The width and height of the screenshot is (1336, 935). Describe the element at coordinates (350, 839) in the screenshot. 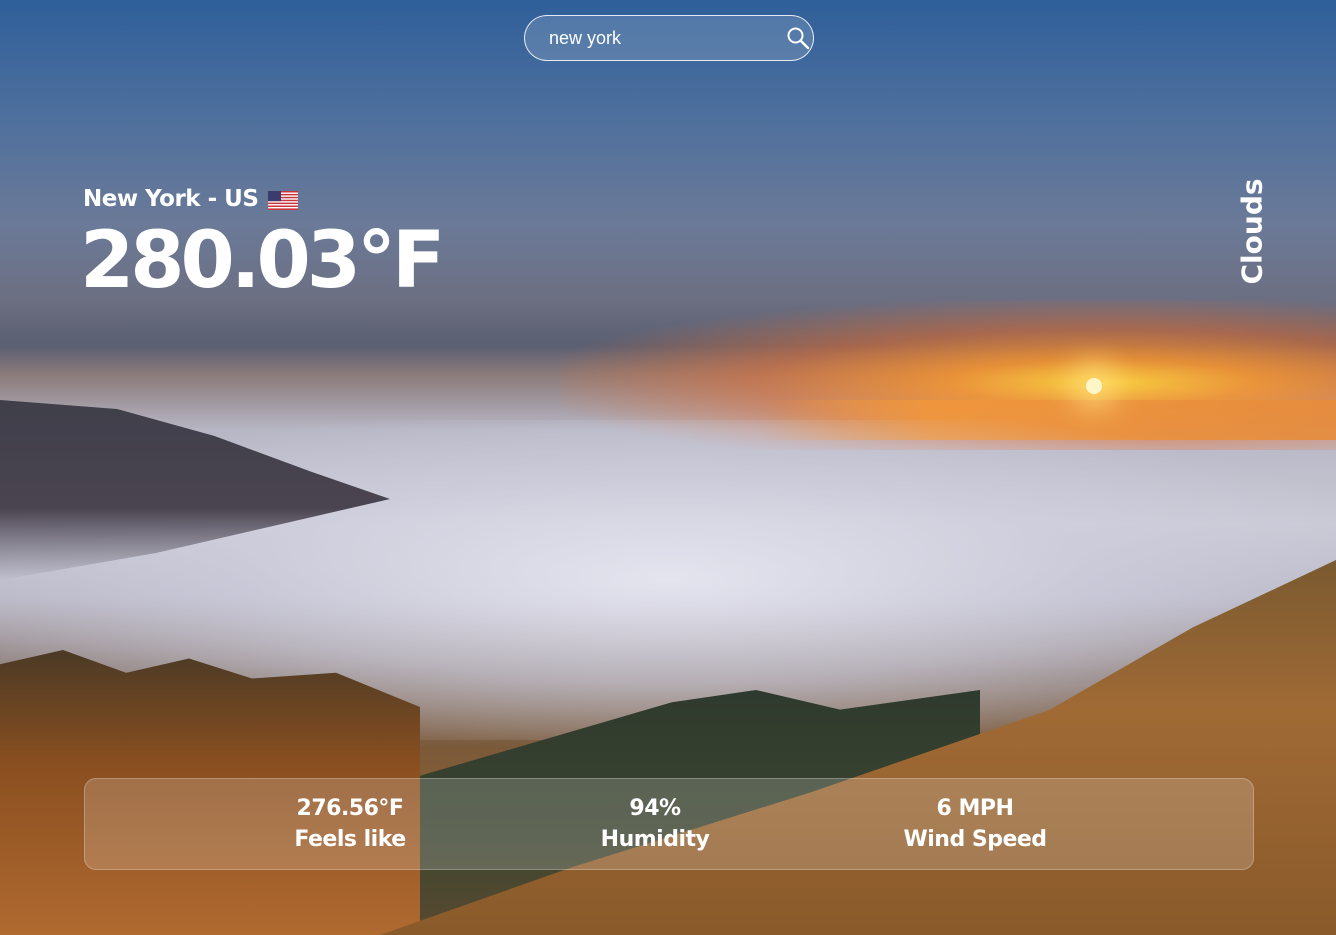

I see `feels-like-label: Feels like` at that location.